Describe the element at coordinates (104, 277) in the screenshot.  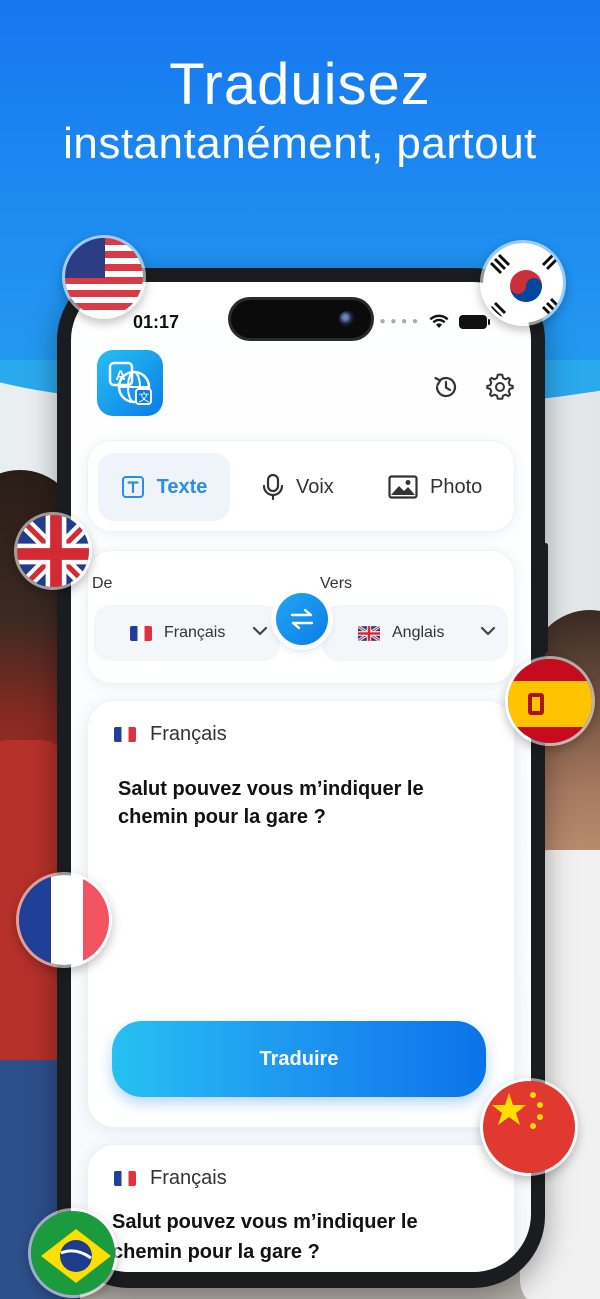
I see `usa-flag-icon` at that location.